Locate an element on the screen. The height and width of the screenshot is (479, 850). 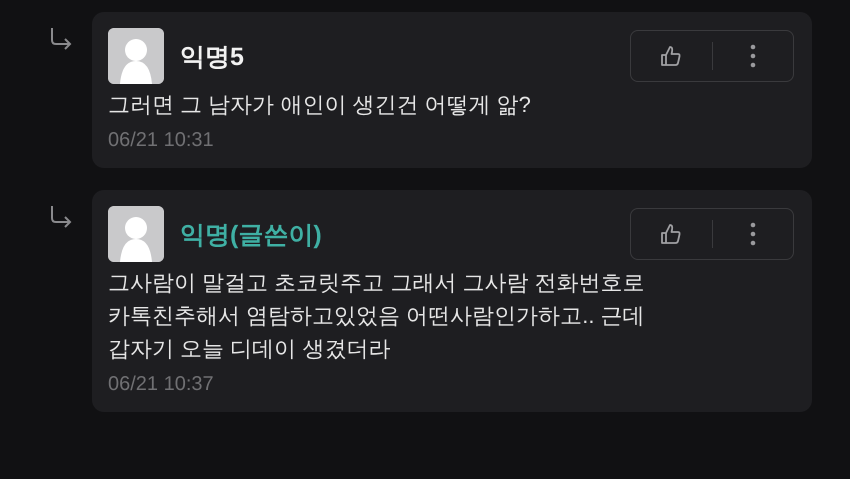
comment-text: 그사람이 말걸고 초코릿주고 그래서 그사람 전화번호로 카톡친추해서 염탐하고있었음 어떤사람인가하고.. 근데 갑자기 오늘 디데이 생겼더라 is located at coordinates (377, 316).